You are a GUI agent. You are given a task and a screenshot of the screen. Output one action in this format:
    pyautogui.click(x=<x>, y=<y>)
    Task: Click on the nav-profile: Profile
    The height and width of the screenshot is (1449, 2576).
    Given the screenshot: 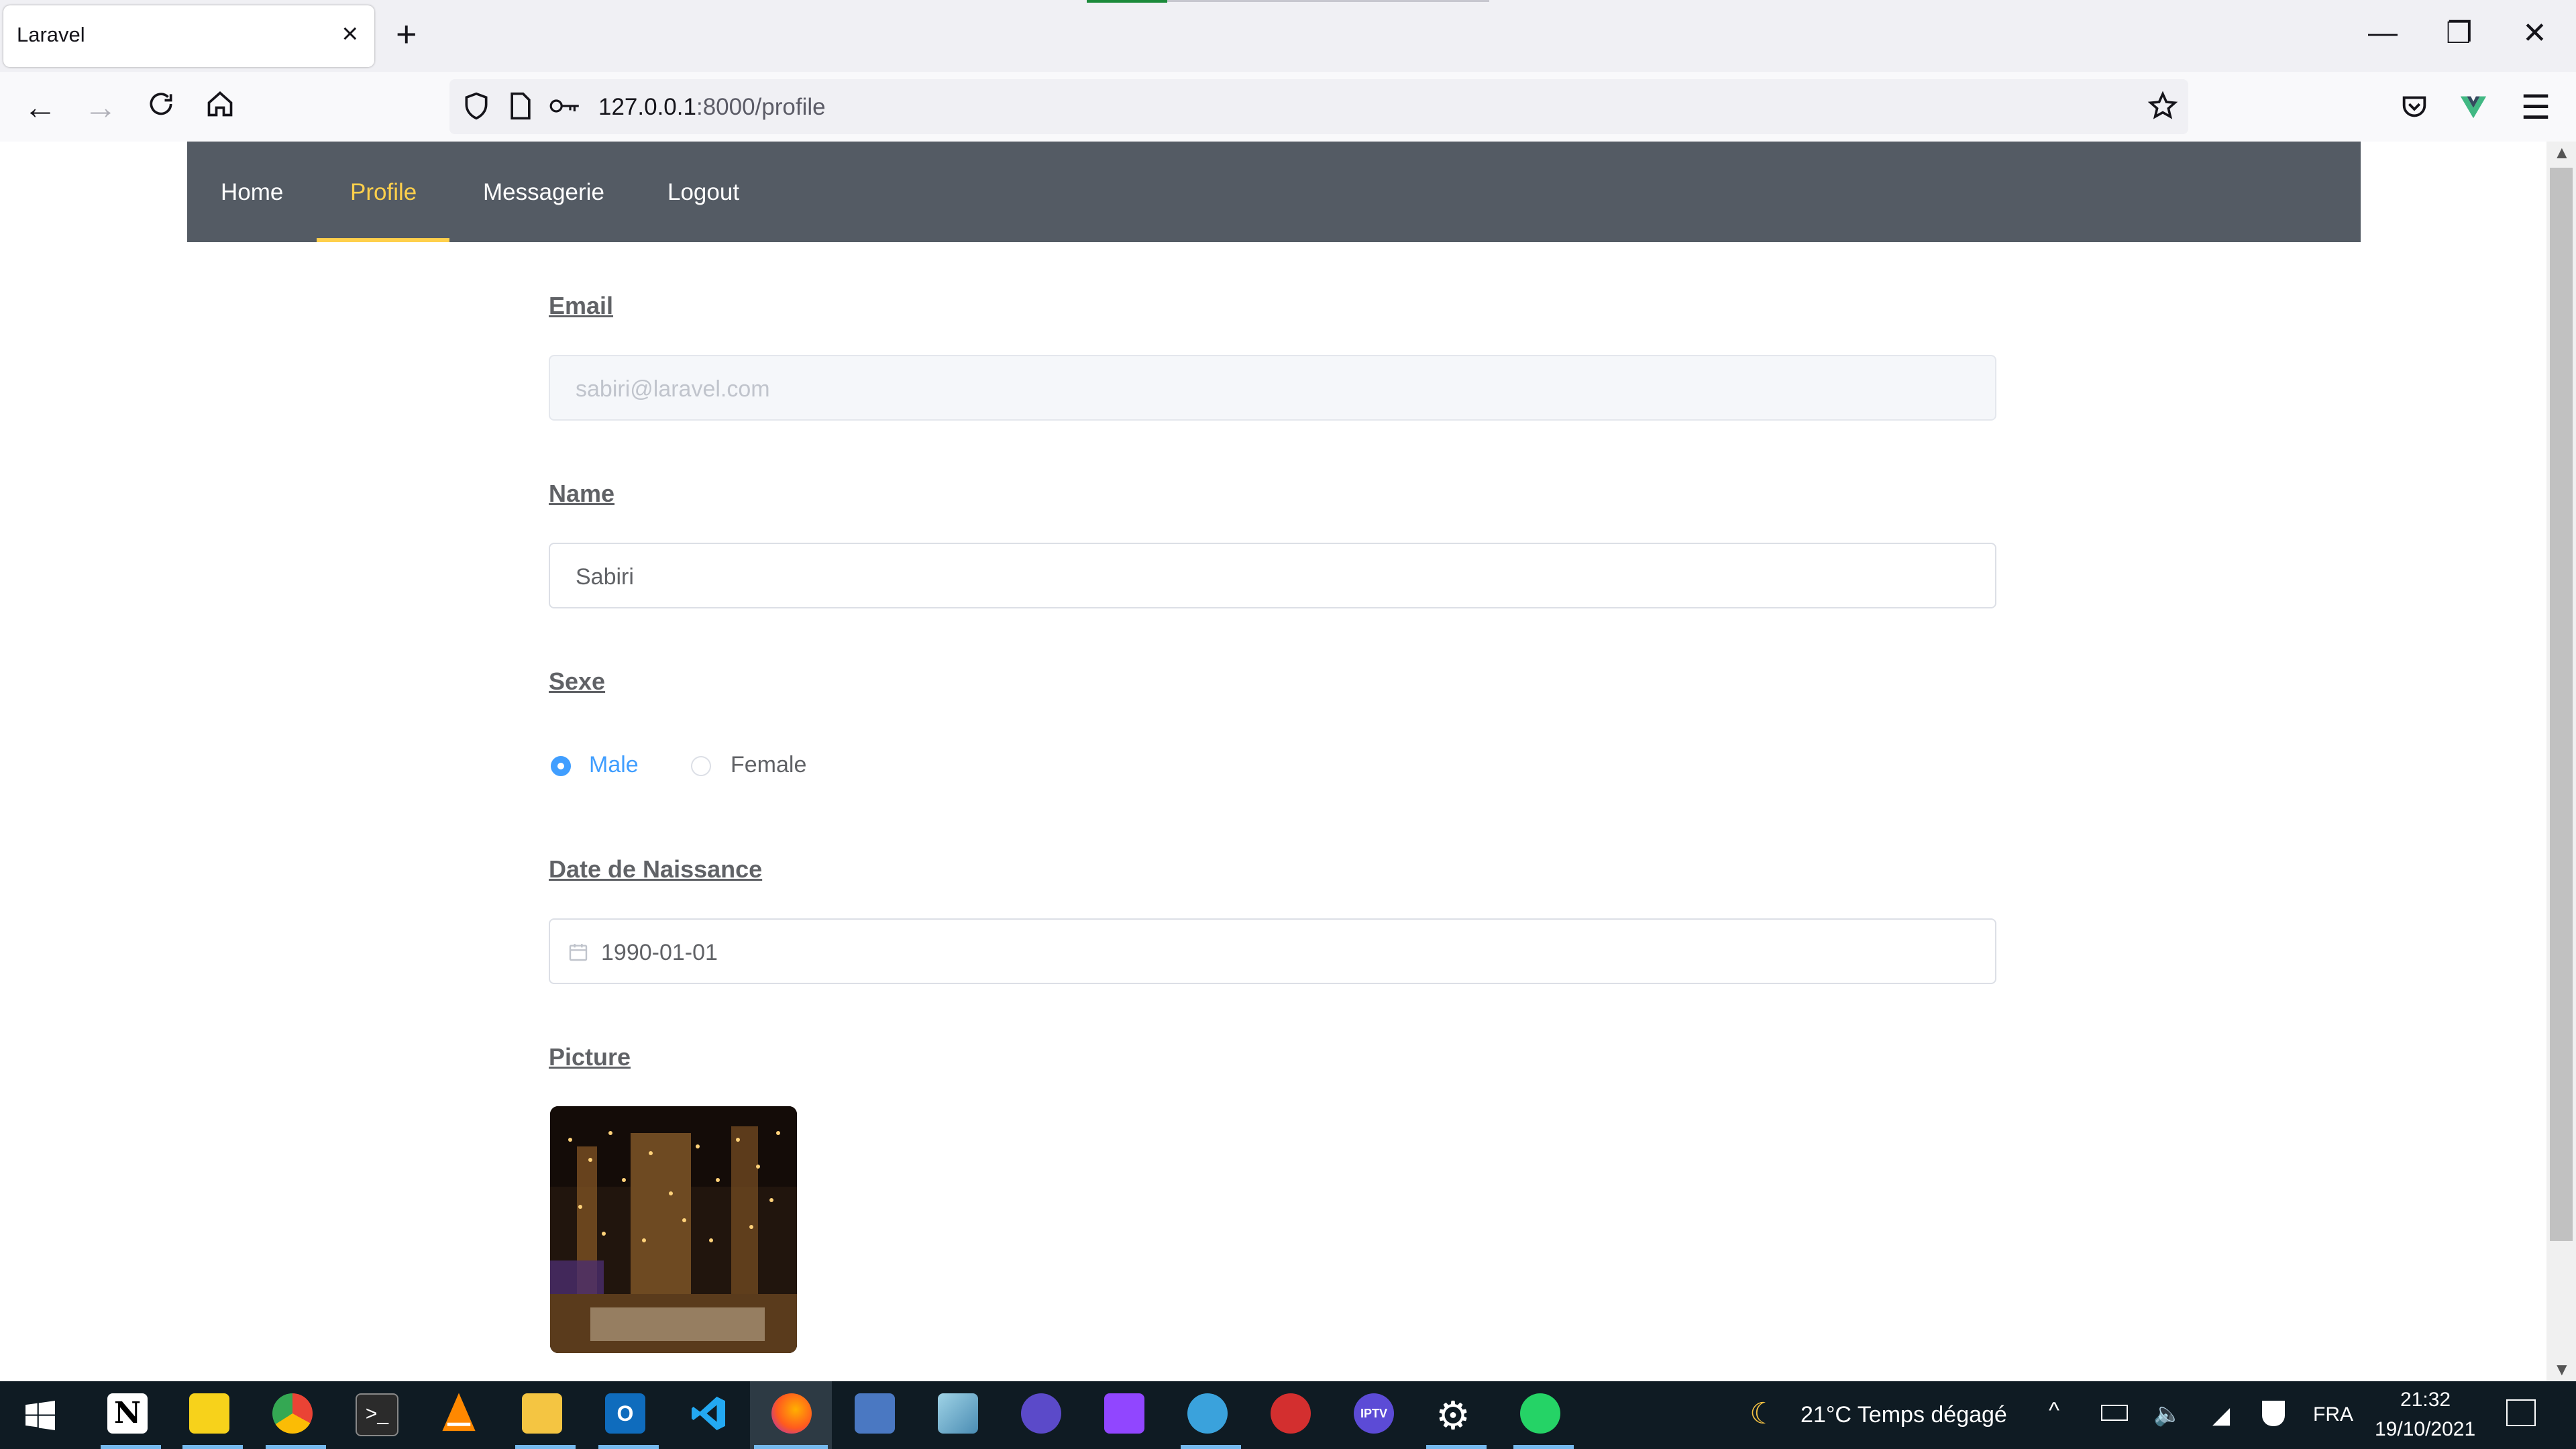 What is the action you would take?
    pyautogui.click(x=383, y=192)
    